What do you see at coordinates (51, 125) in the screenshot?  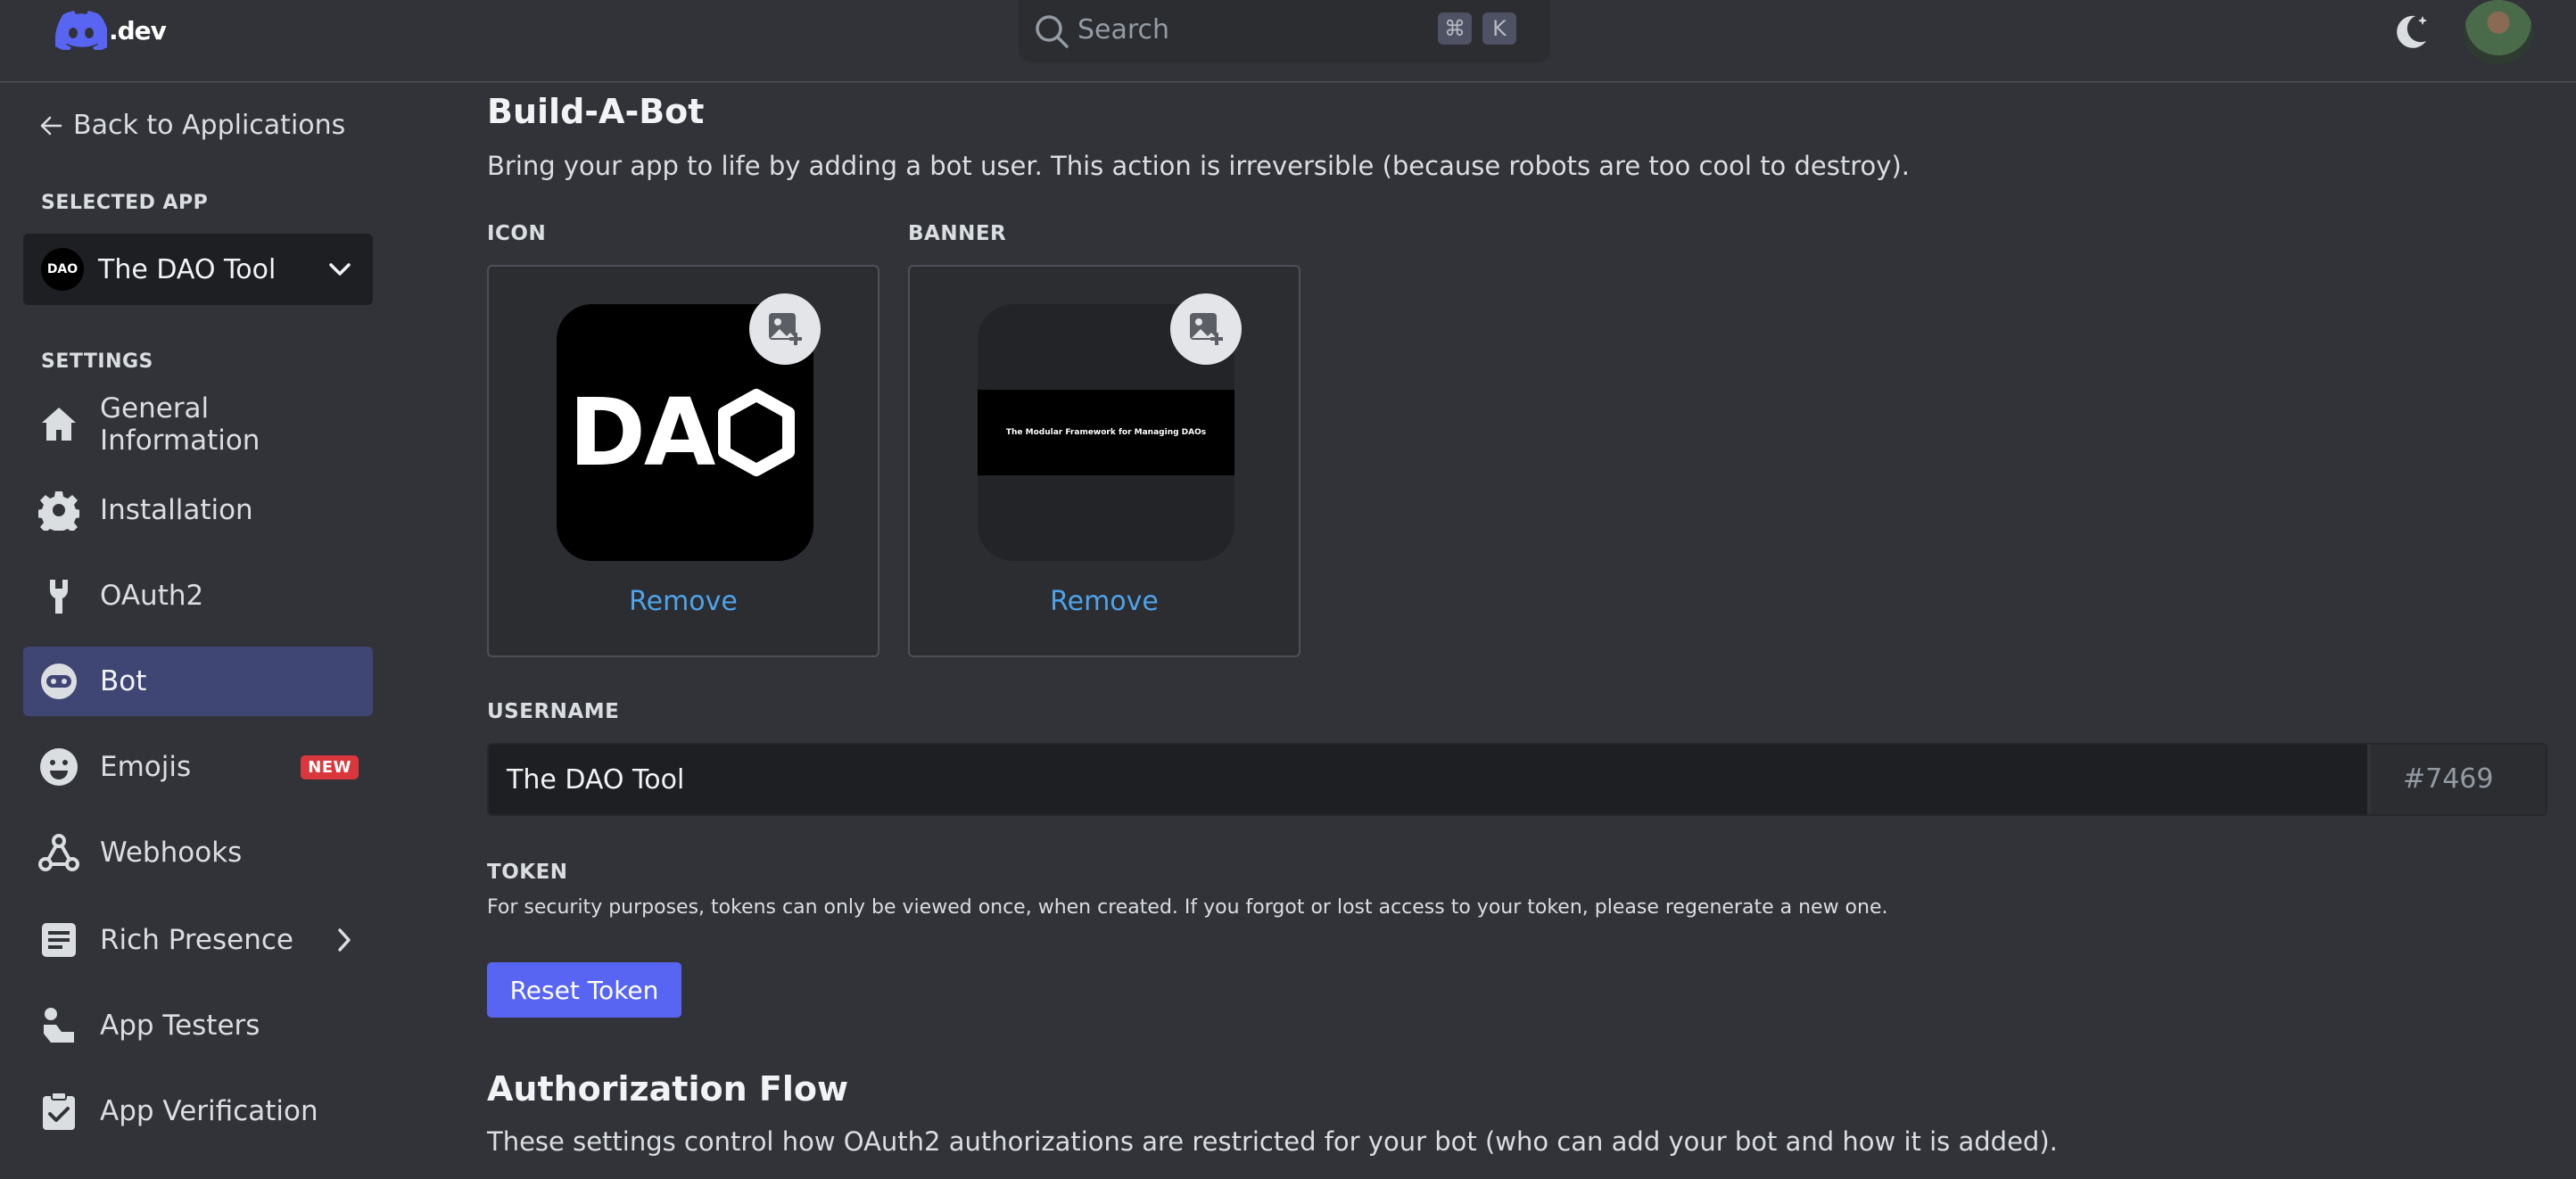 I see `arrow-left-icon` at bounding box center [51, 125].